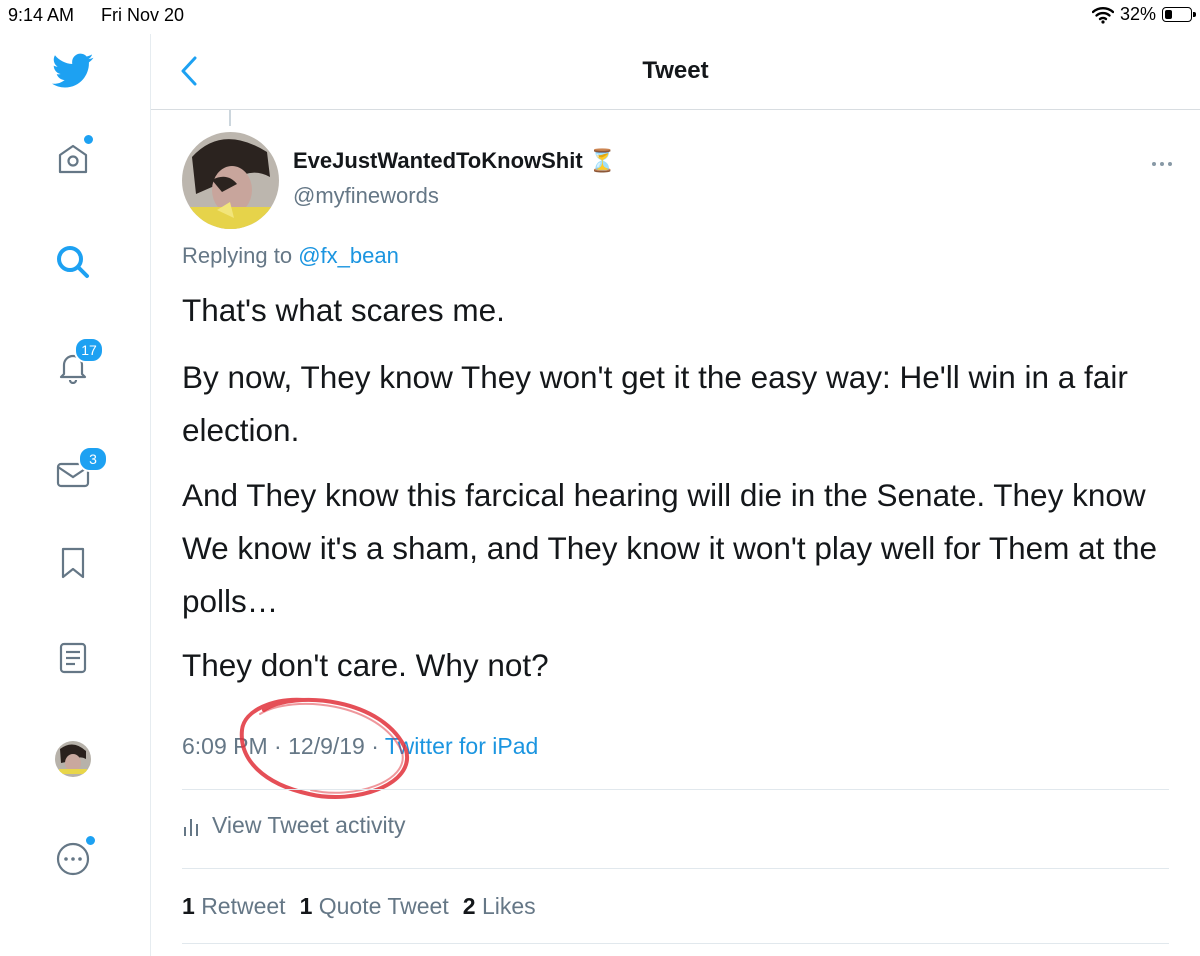  I want to click on status-right: 32%, so click(1143, 14).